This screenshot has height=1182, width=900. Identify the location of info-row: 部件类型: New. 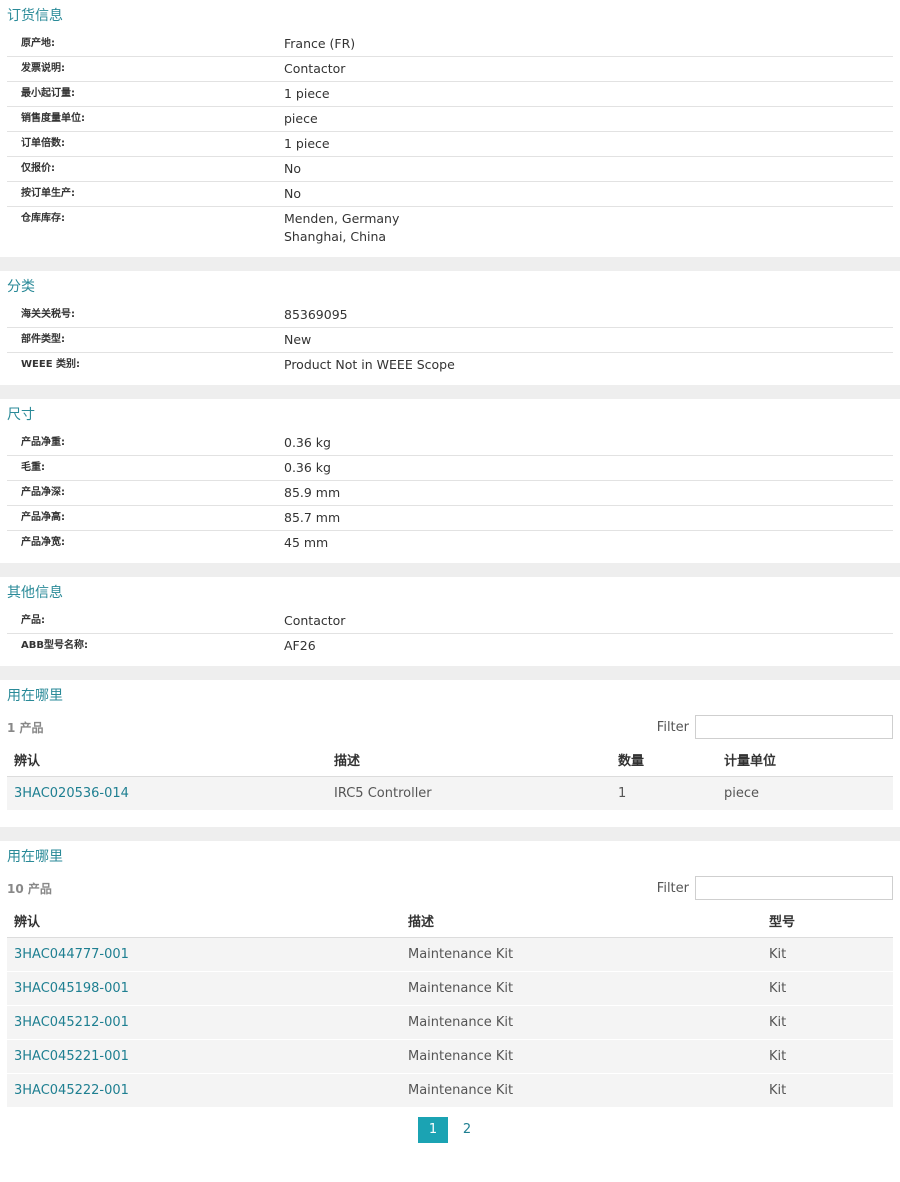
(450, 340).